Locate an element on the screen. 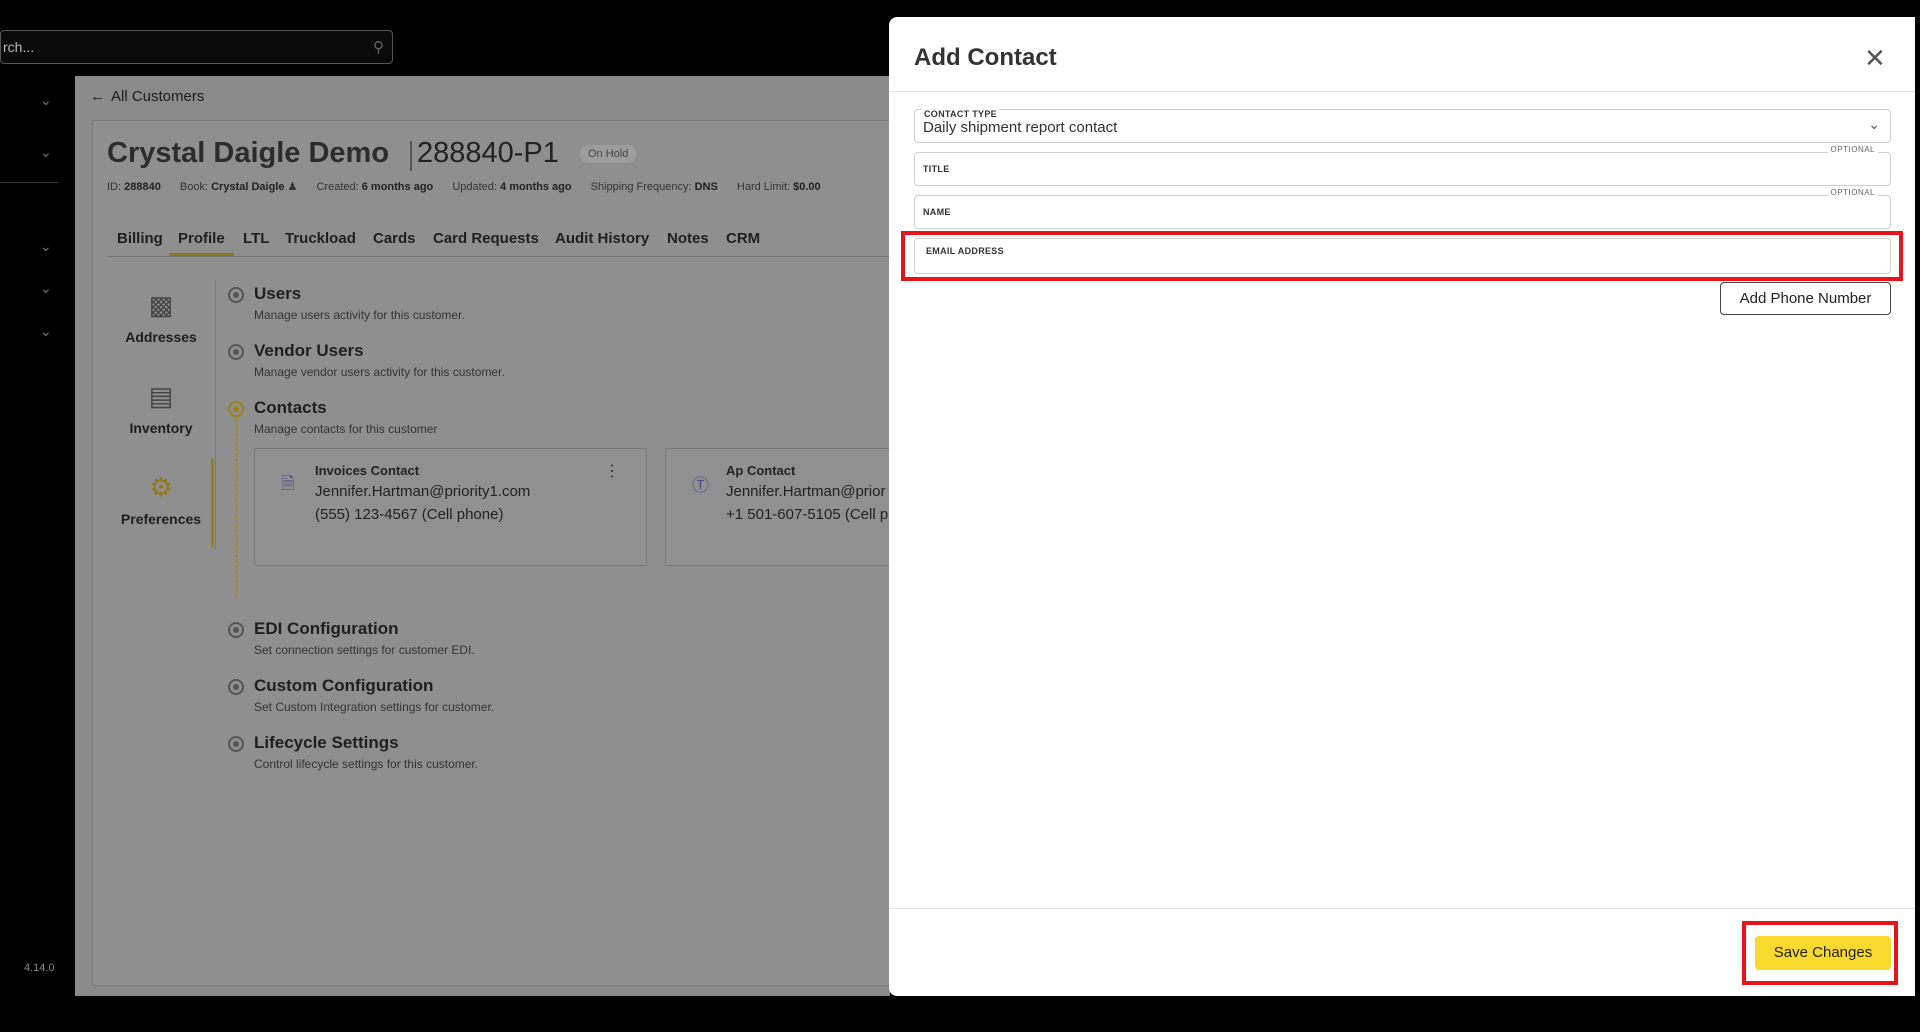  section-title: Vendor Users is located at coordinates (309, 350).